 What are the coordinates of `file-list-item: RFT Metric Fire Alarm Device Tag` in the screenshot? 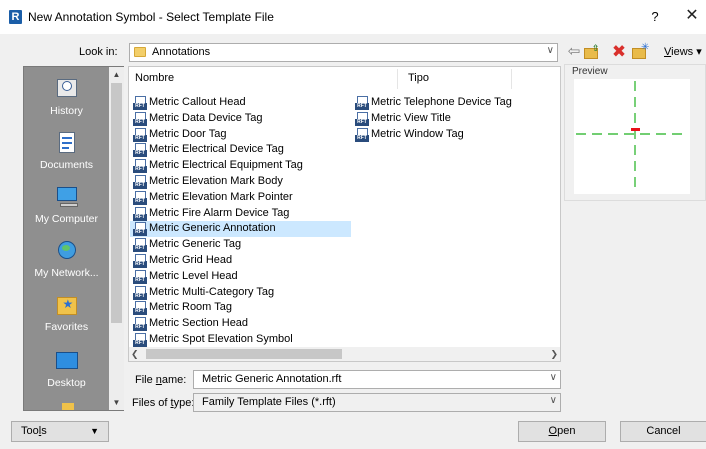 It's located at (240, 214).